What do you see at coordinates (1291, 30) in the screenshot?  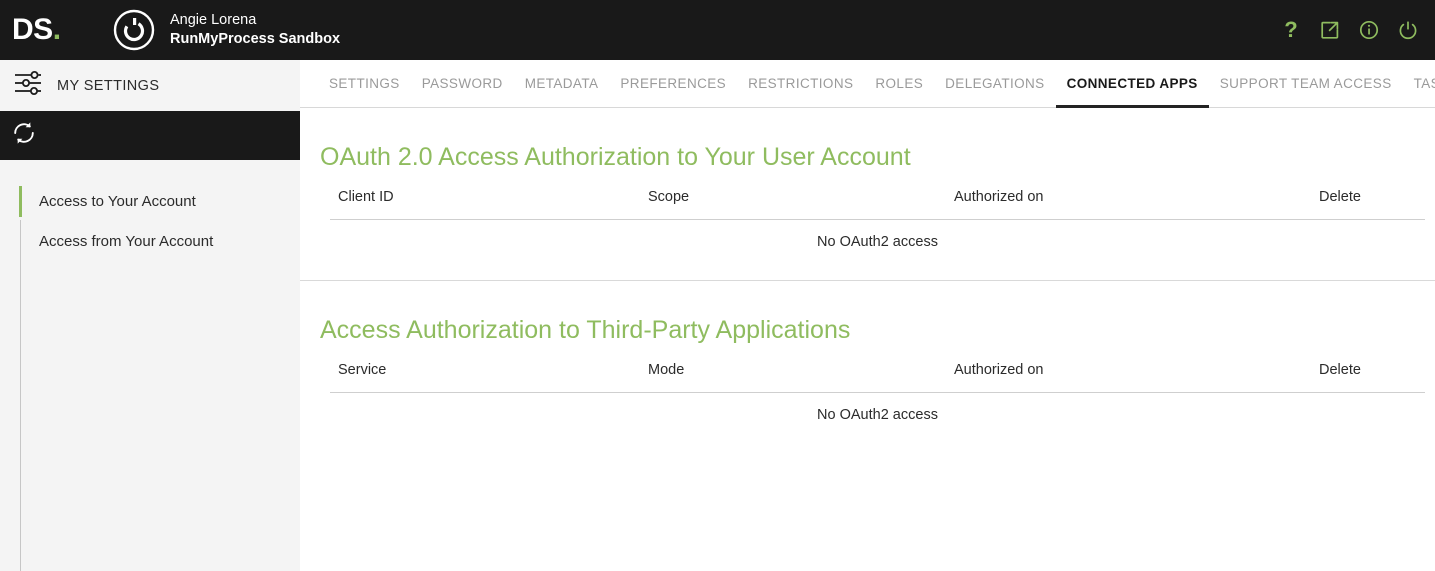 I see `help-question-icon: ?` at bounding box center [1291, 30].